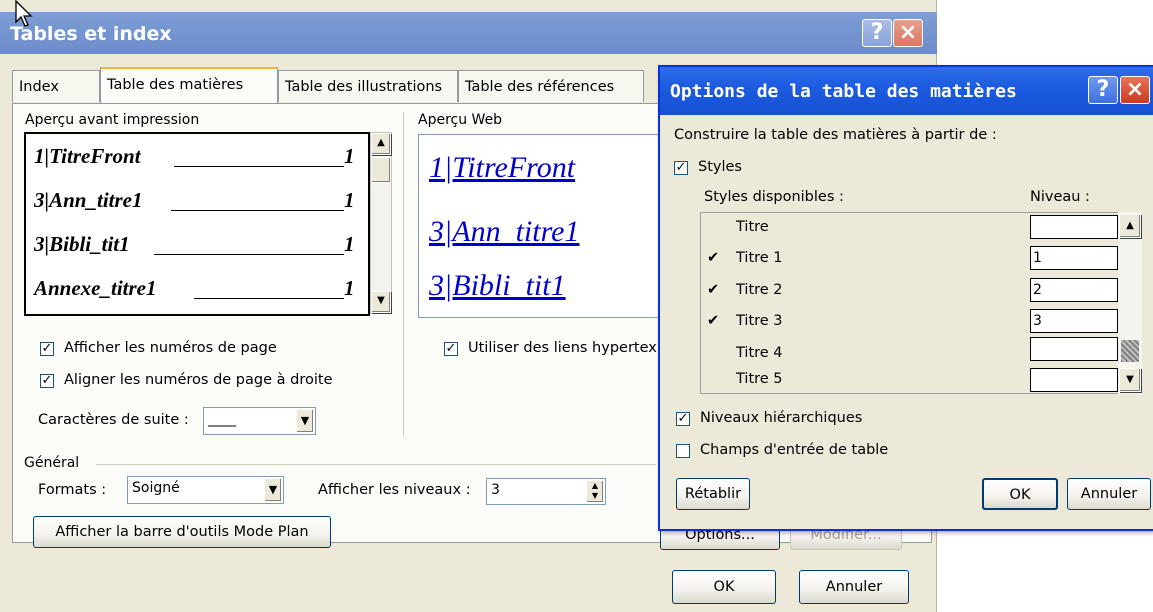 The height and width of the screenshot is (612, 1153). What do you see at coordinates (394, 490) in the screenshot?
I see `levels-label: Afficher les niveaux :` at bounding box center [394, 490].